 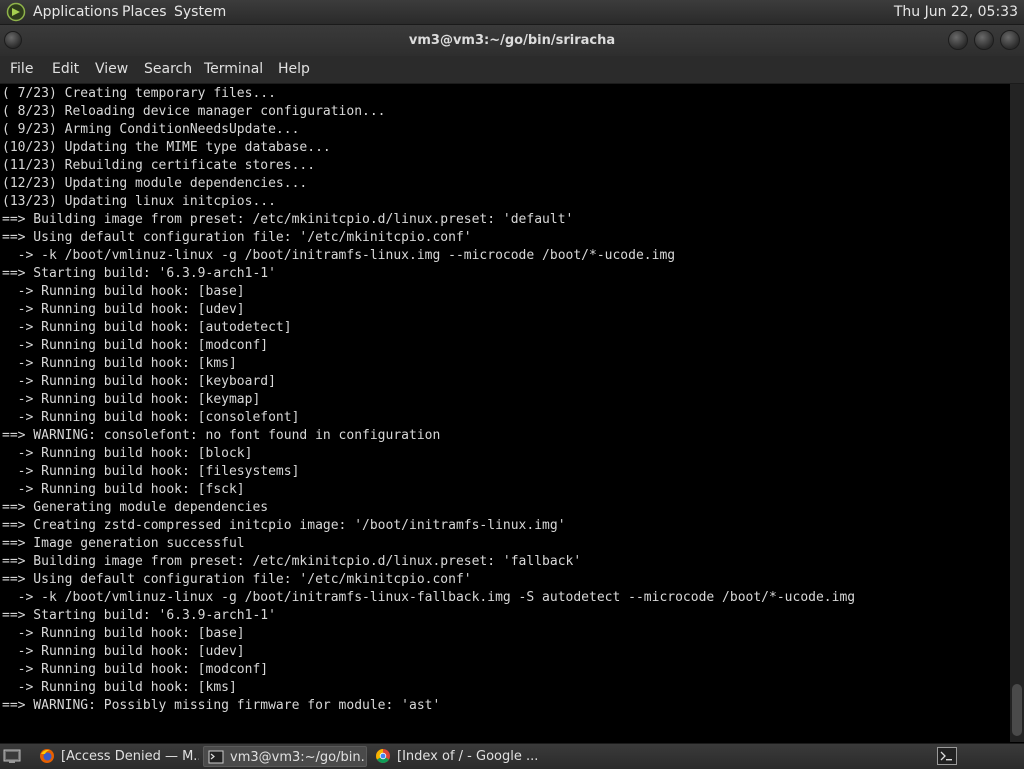 What do you see at coordinates (65, 69) in the screenshot?
I see `menu-edit: Edit` at bounding box center [65, 69].